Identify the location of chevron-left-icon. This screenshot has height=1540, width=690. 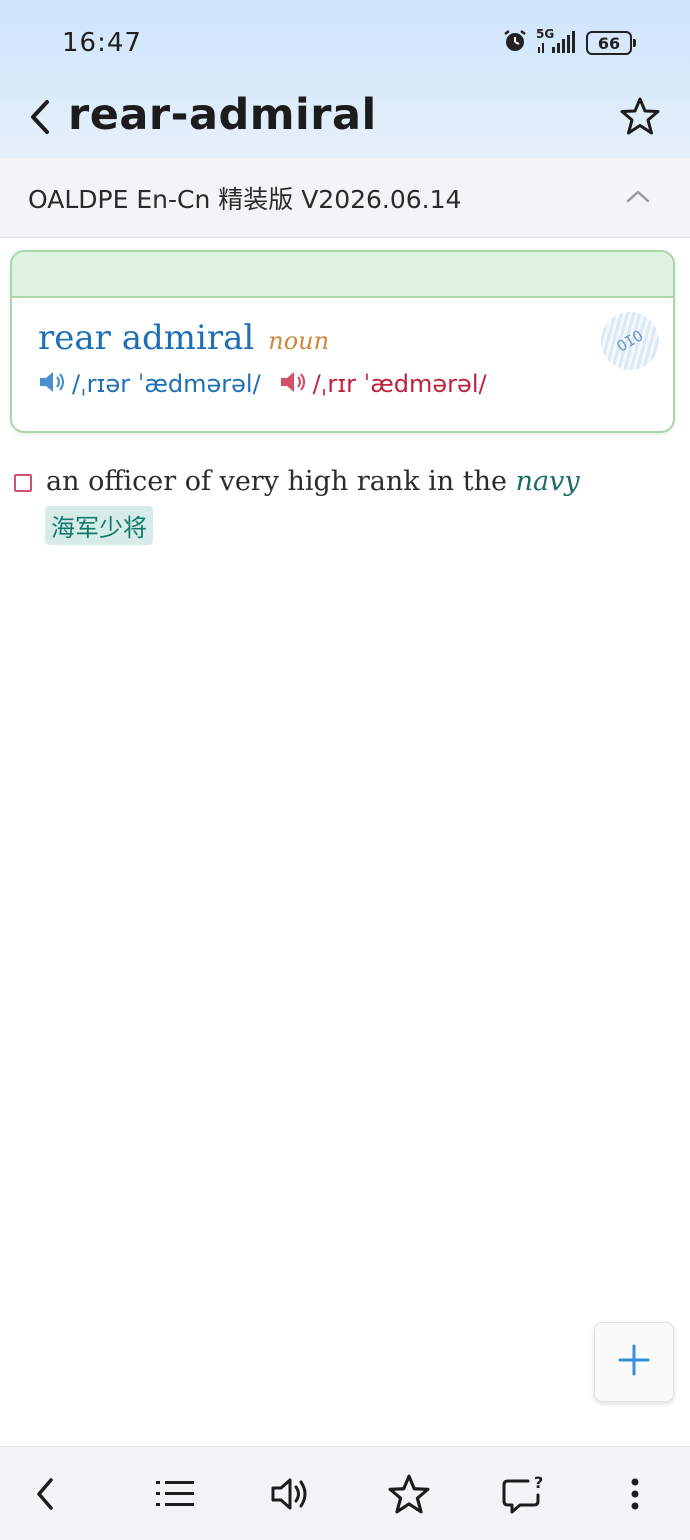
(40, 119).